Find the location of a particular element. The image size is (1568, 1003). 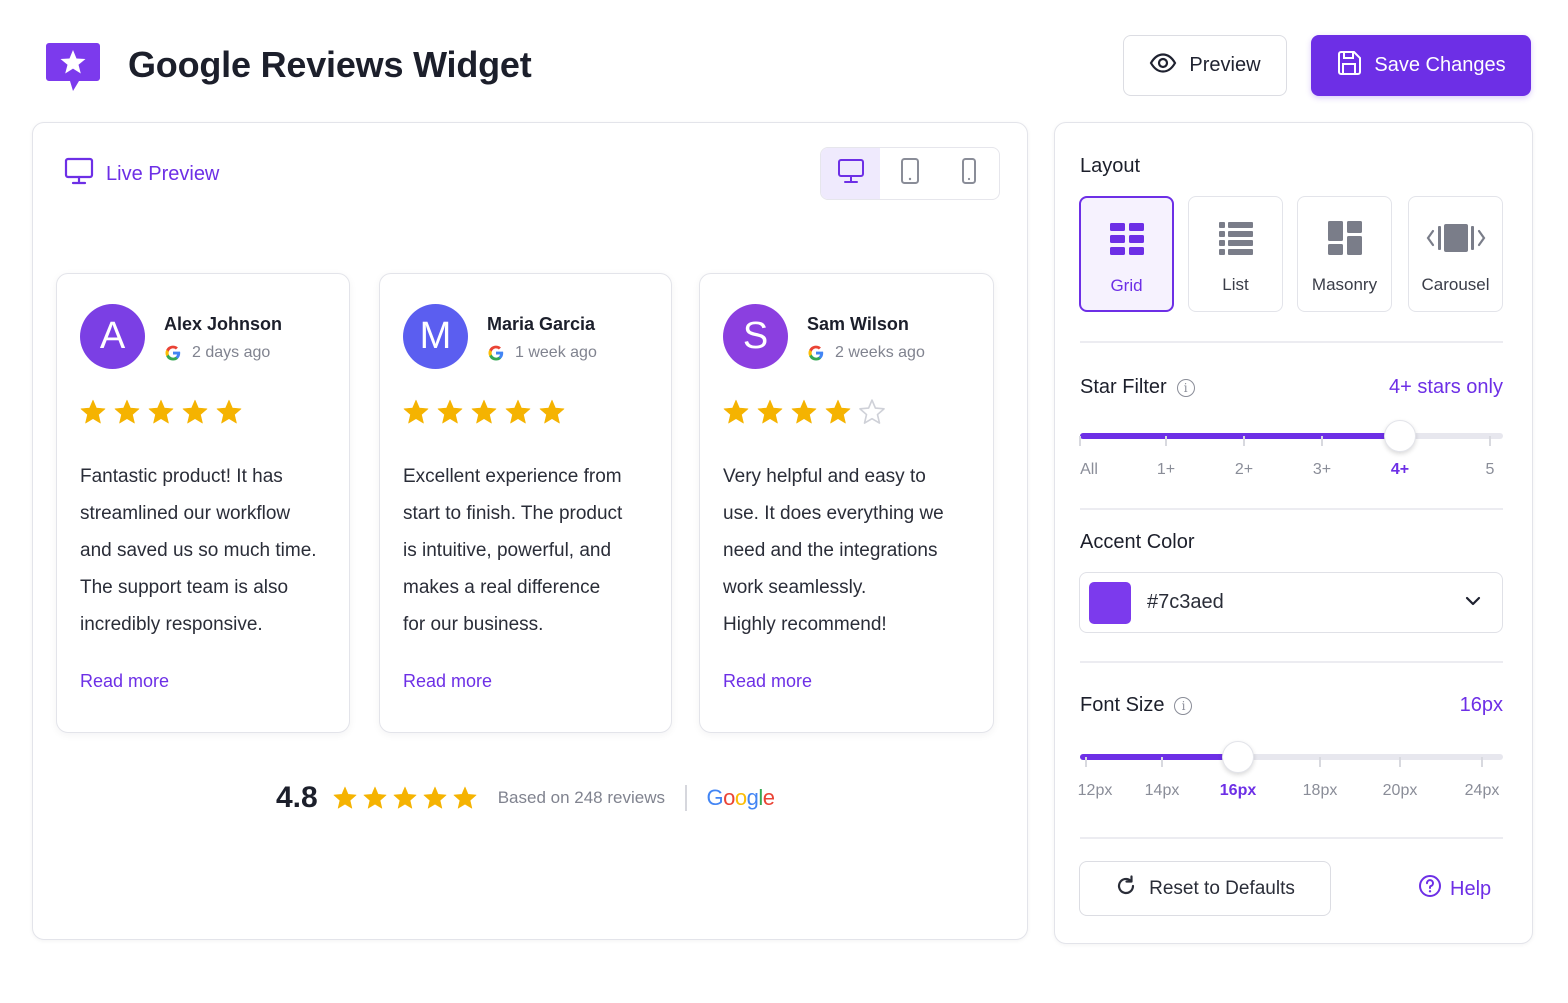

average-rating: 4.8 is located at coordinates (297, 797).